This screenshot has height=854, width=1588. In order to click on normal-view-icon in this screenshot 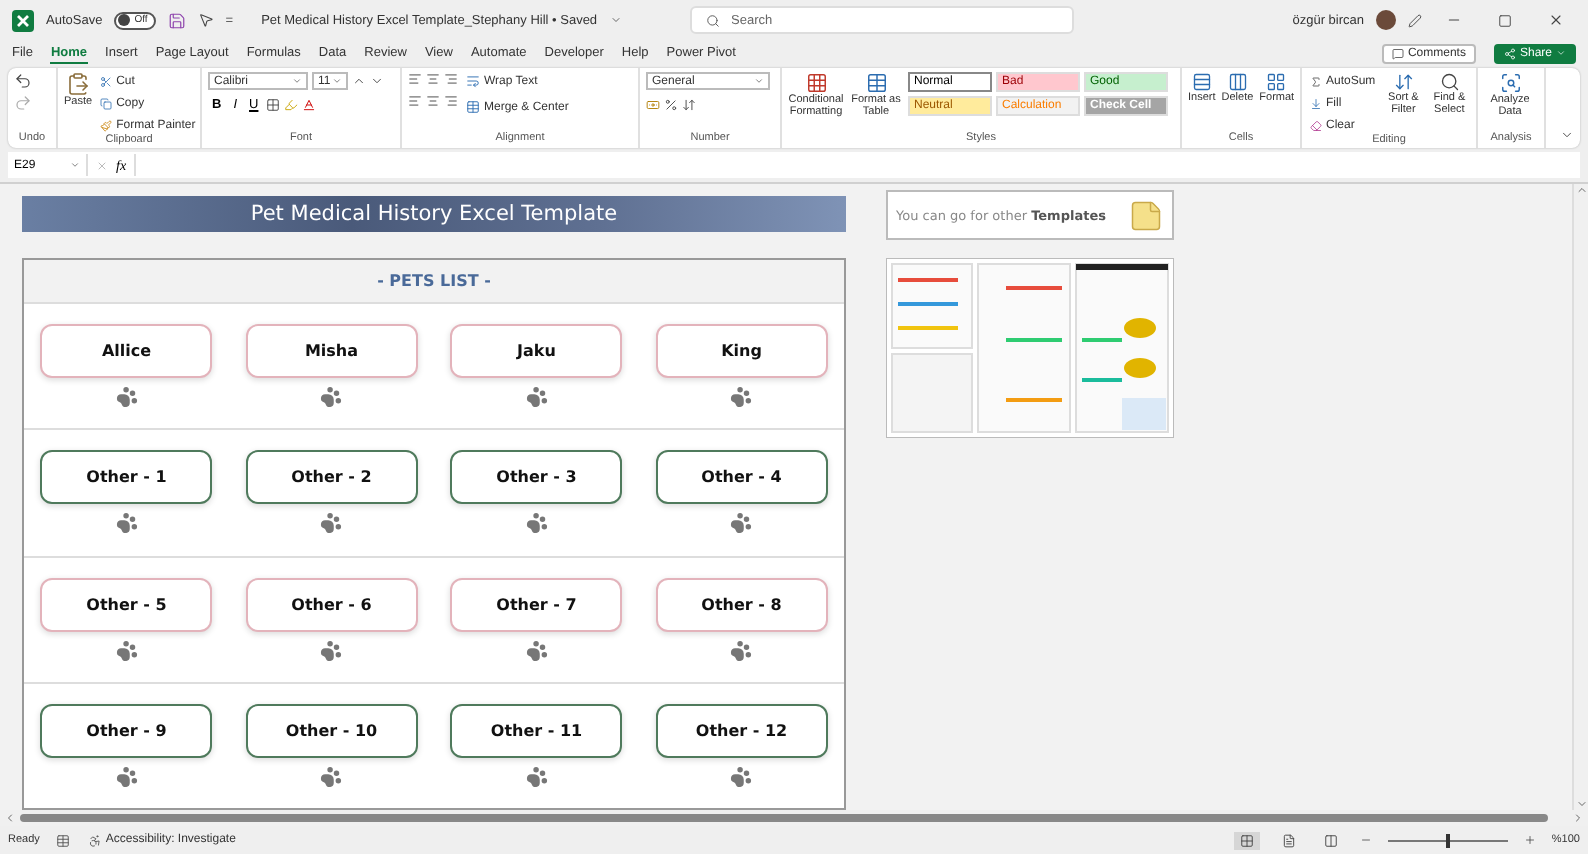, I will do `click(1246, 840)`.